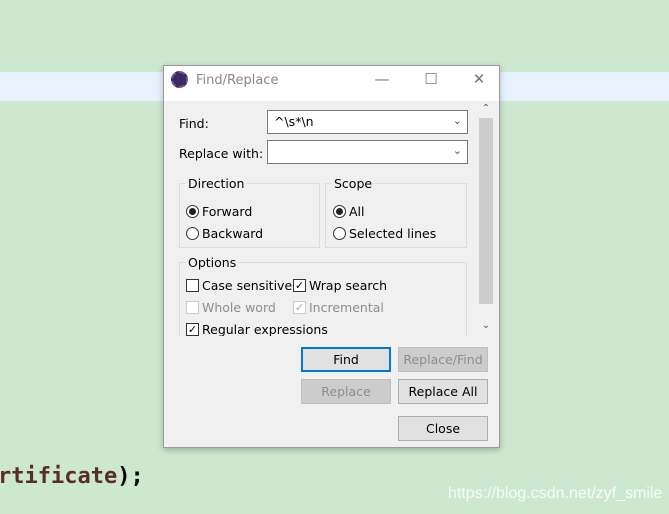  I want to click on code-text: rtificate, so click(59, 476).